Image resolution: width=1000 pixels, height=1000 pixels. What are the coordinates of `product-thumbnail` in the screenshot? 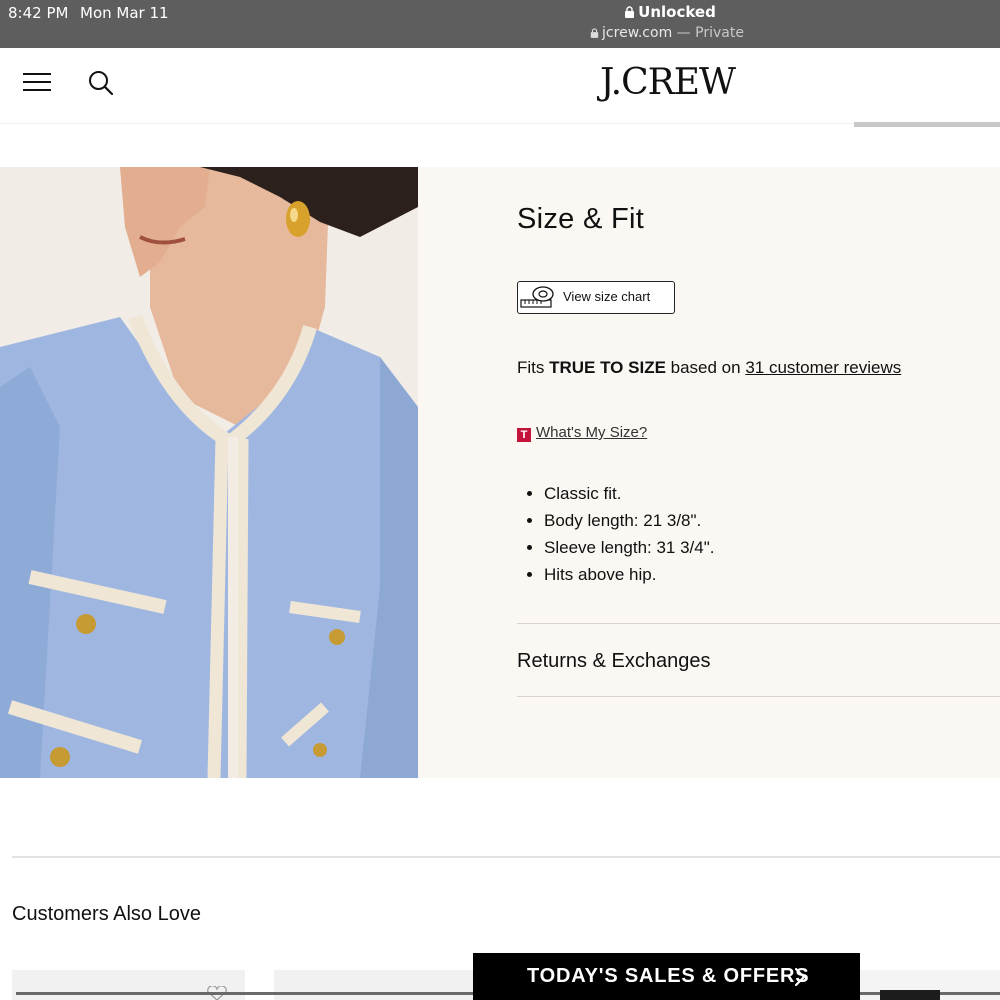 It's located at (910, 995).